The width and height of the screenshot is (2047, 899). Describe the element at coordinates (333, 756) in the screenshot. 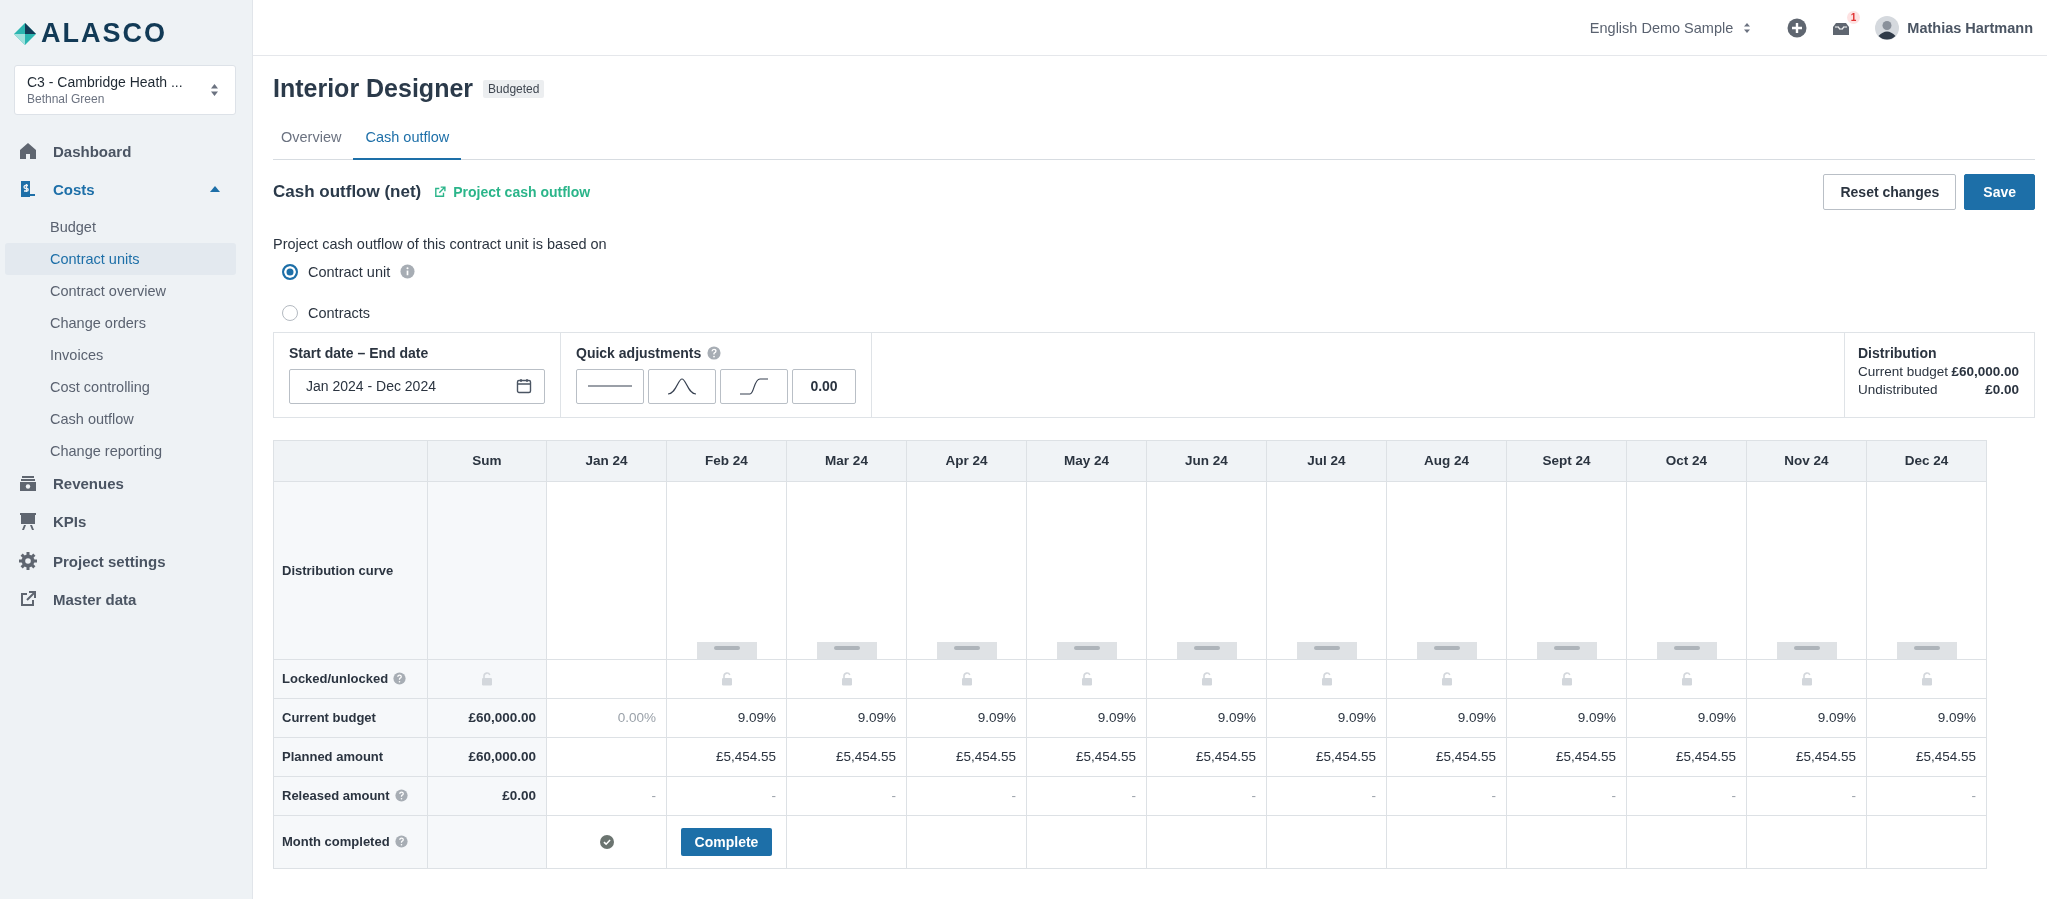

I see `row-label: Planned amount` at that location.